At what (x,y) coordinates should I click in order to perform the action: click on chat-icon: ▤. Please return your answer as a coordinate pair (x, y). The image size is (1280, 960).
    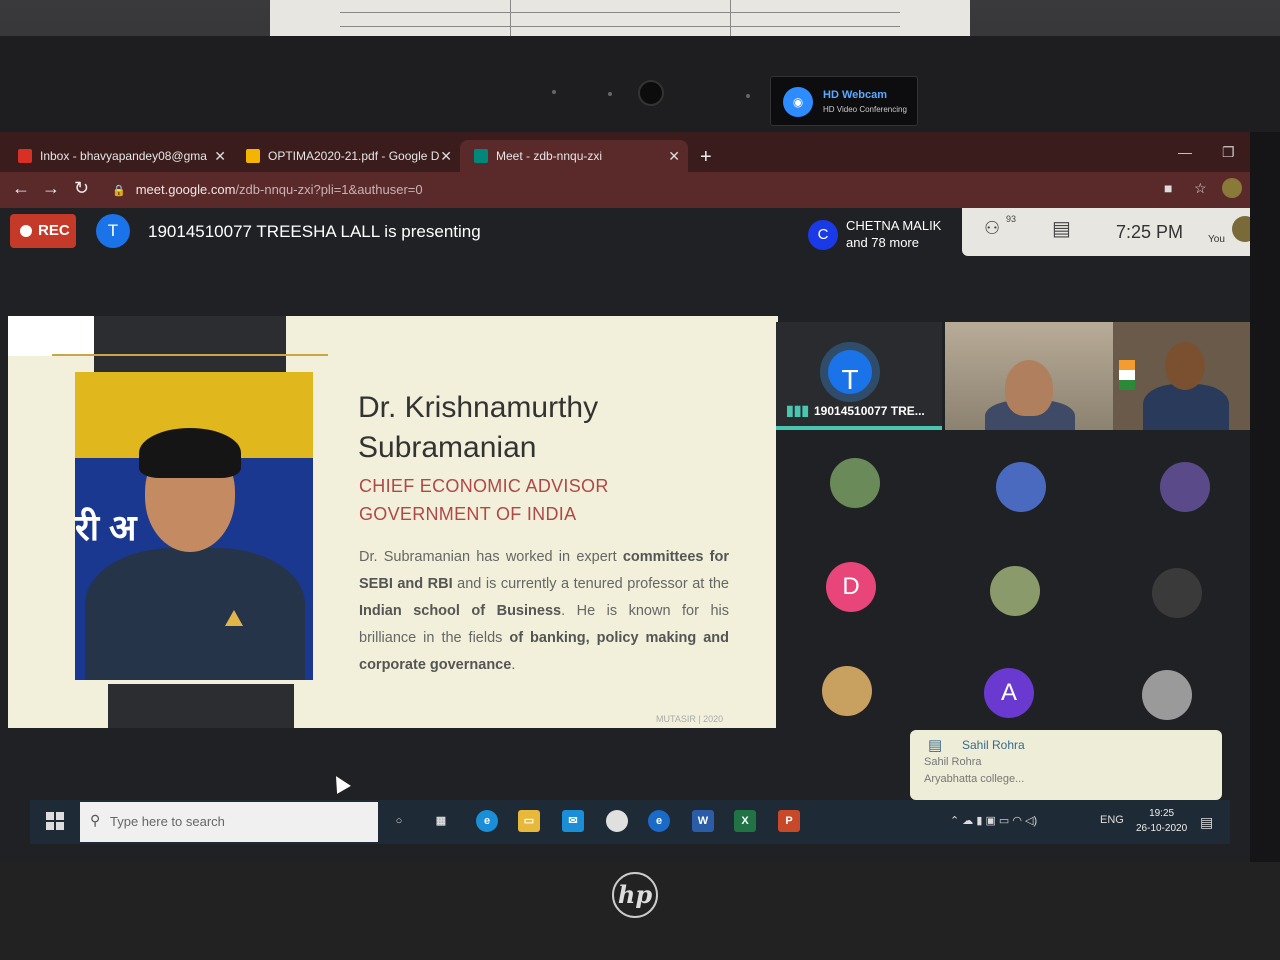
    Looking at the image, I should click on (1061, 228).